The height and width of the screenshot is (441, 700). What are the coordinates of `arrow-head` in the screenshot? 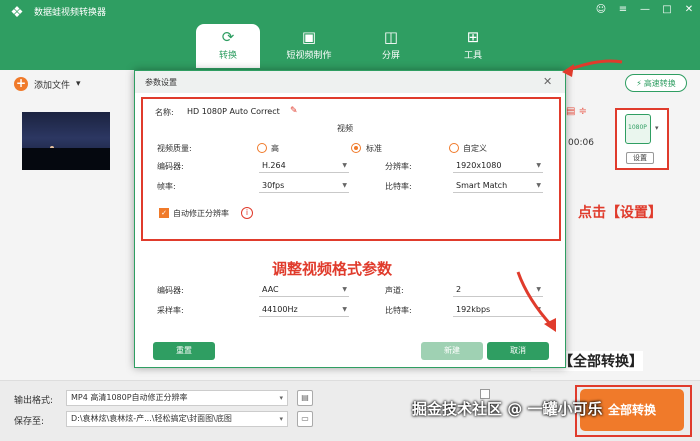 It's located at (568, 70).